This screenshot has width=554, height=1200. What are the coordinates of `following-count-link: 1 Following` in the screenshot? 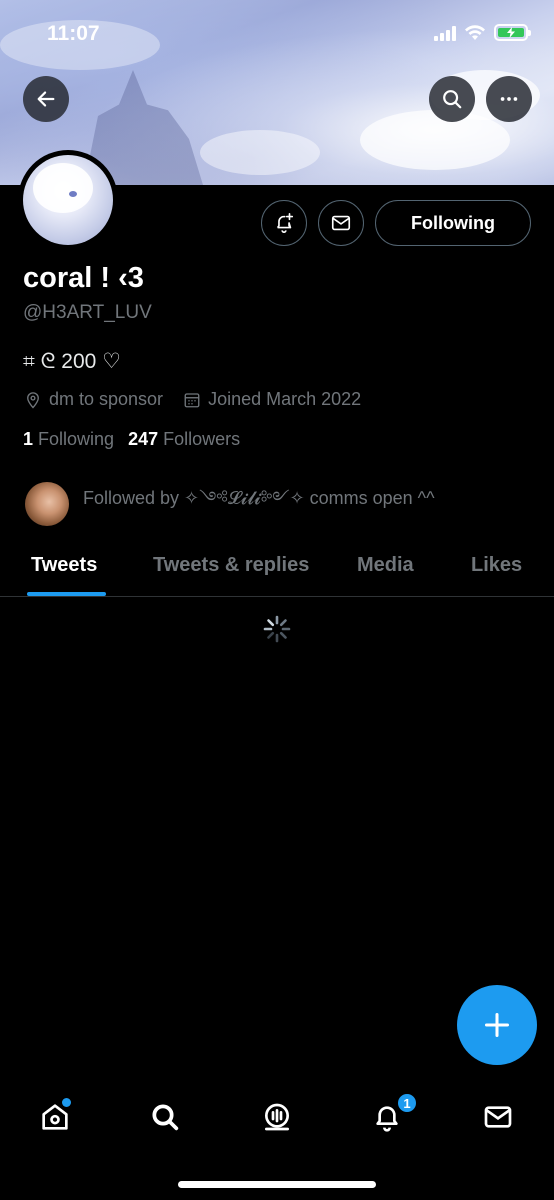 It's located at (68, 439).